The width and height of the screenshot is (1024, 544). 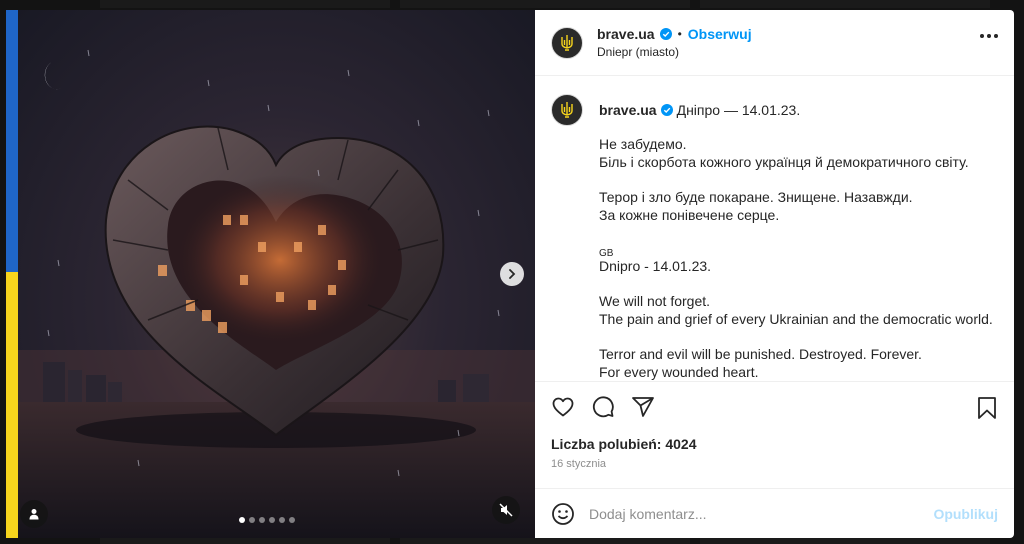 What do you see at coordinates (774, 43) in the screenshot?
I see `post-header: brave.ua • Obserwuj Dniepr (miasto)` at bounding box center [774, 43].